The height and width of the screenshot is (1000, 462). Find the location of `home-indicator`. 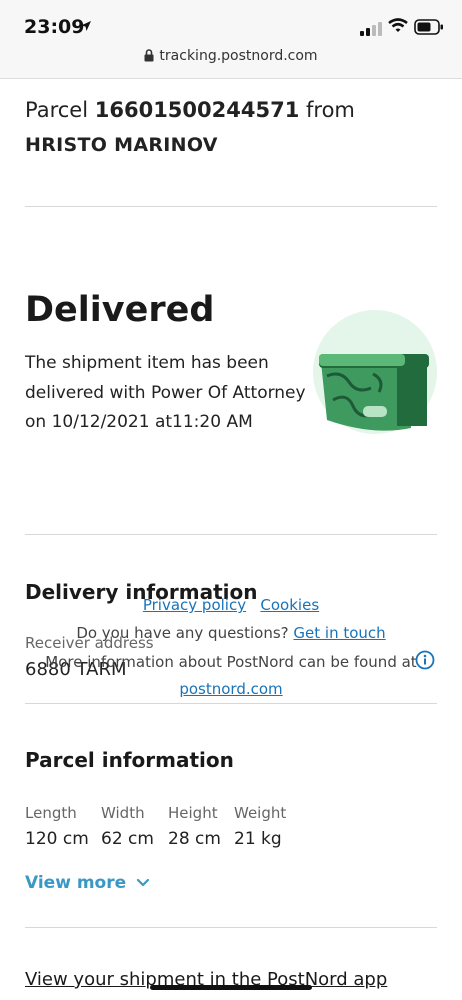

home-indicator is located at coordinates (231, 987).